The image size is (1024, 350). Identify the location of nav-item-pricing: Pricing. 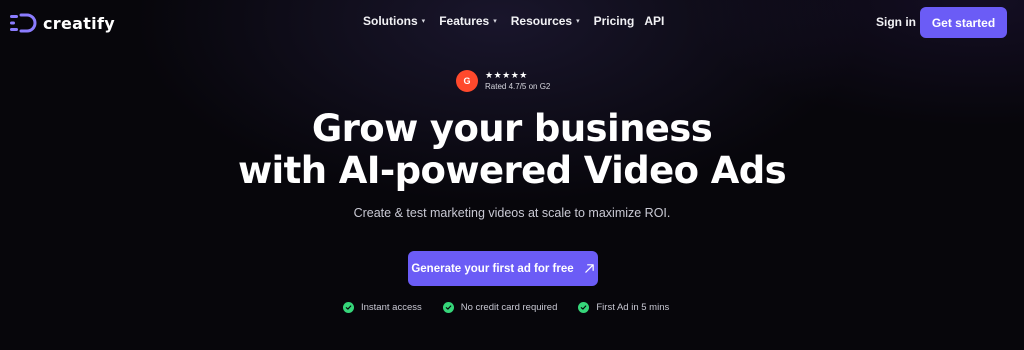
(614, 21).